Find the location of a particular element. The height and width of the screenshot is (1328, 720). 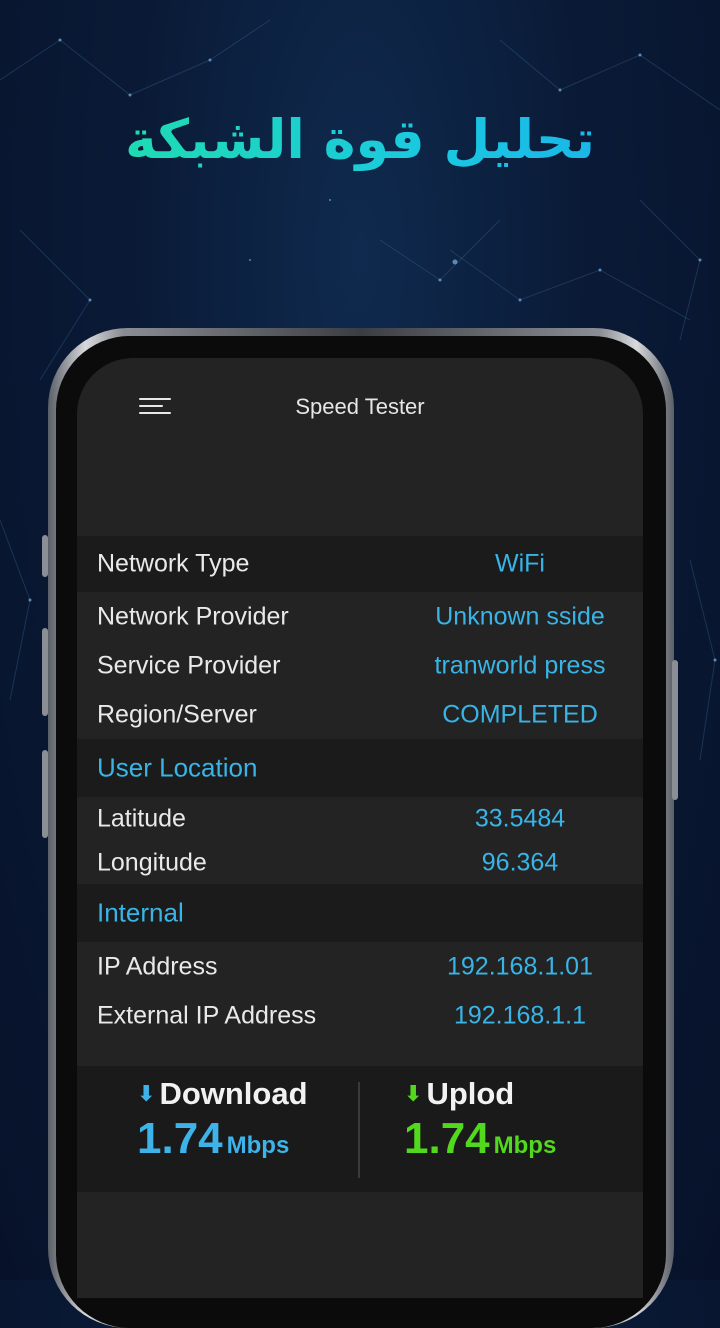

download-value: 1.74 is located at coordinates (180, 1138).